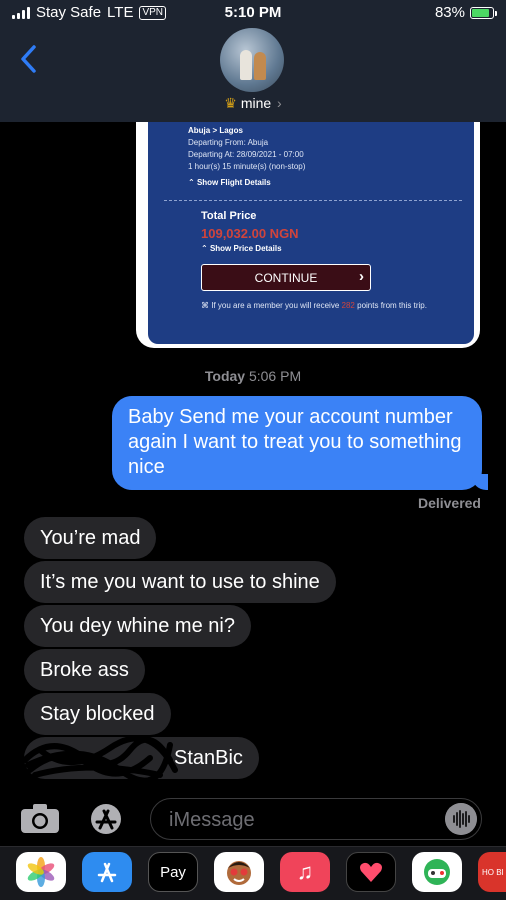  I want to click on input-placeholder: iMessage, so click(212, 820).